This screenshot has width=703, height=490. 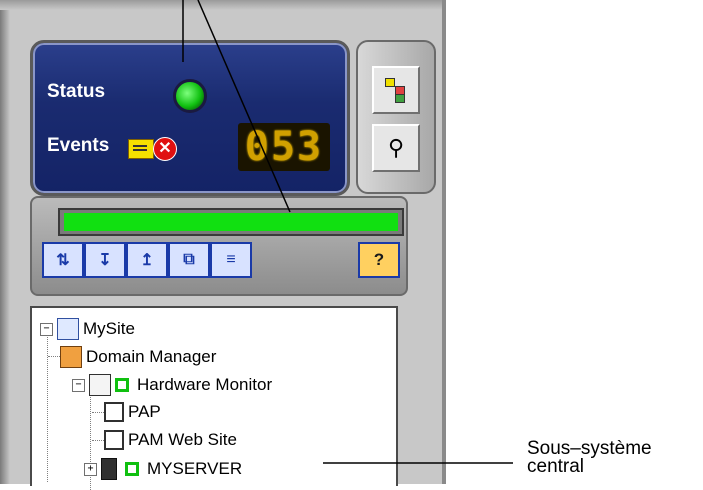 What do you see at coordinates (244, 106) in the screenshot?
I see `progress-callout-line` at bounding box center [244, 106].